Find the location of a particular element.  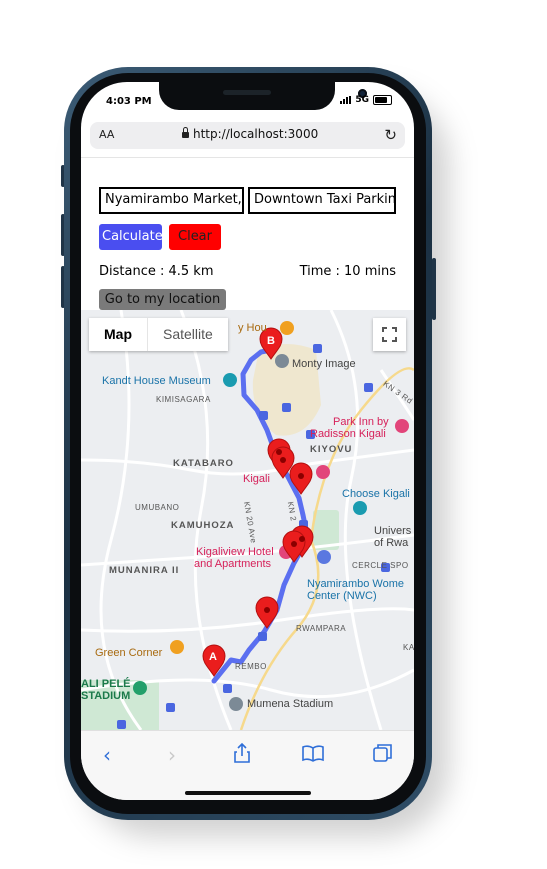

reader-aa-button: AA is located at coordinates (106, 134).